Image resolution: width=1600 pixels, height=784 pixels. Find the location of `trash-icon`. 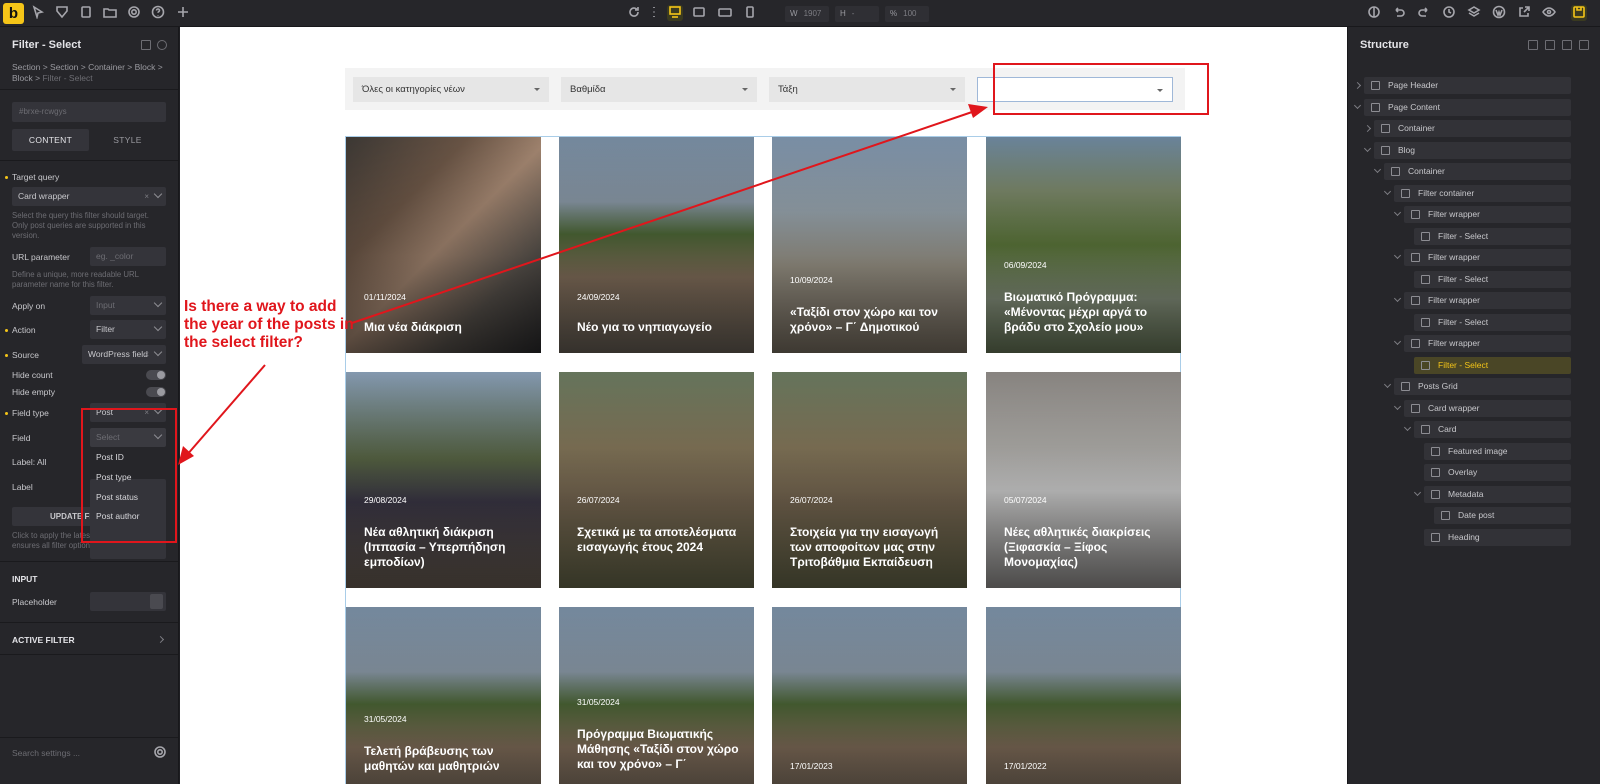

trash-icon is located at coordinates (1567, 45).